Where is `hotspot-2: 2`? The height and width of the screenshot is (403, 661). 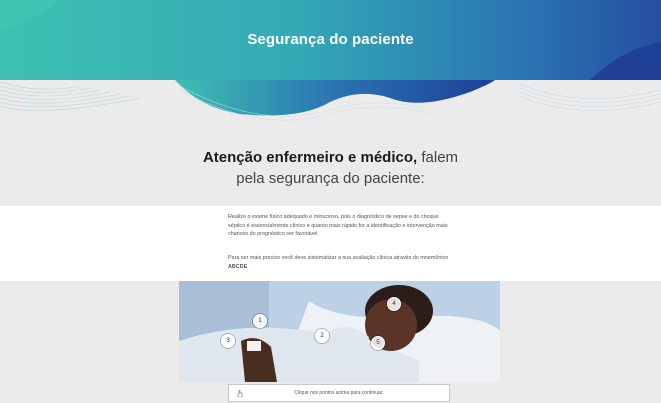
hotspot-2: 2 is located at coordinates (322, 336).